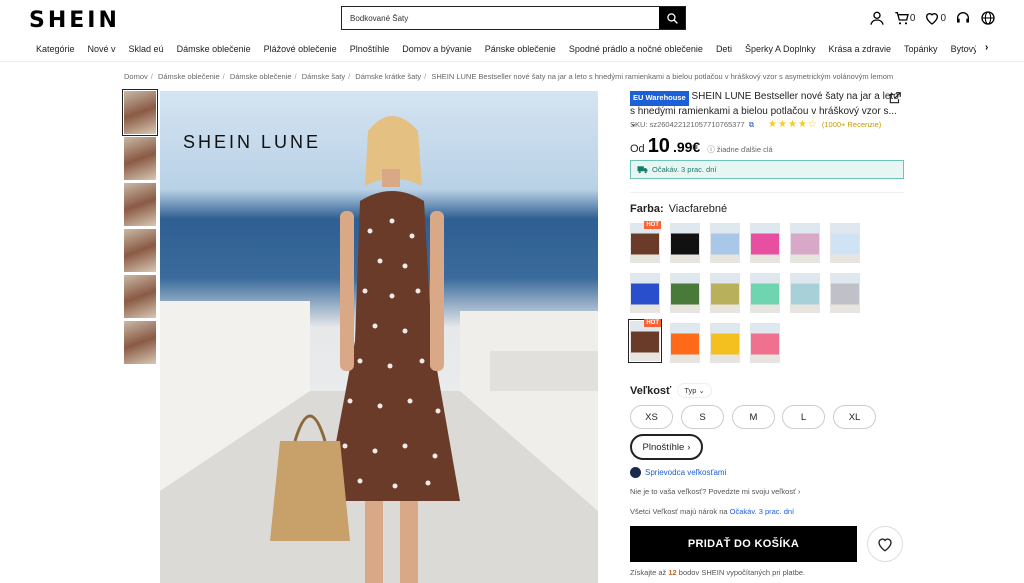 This screenshot has width=1024, height=583. I want to click on nav-item-panske: Pánske oblečenie, so click(520, 51).